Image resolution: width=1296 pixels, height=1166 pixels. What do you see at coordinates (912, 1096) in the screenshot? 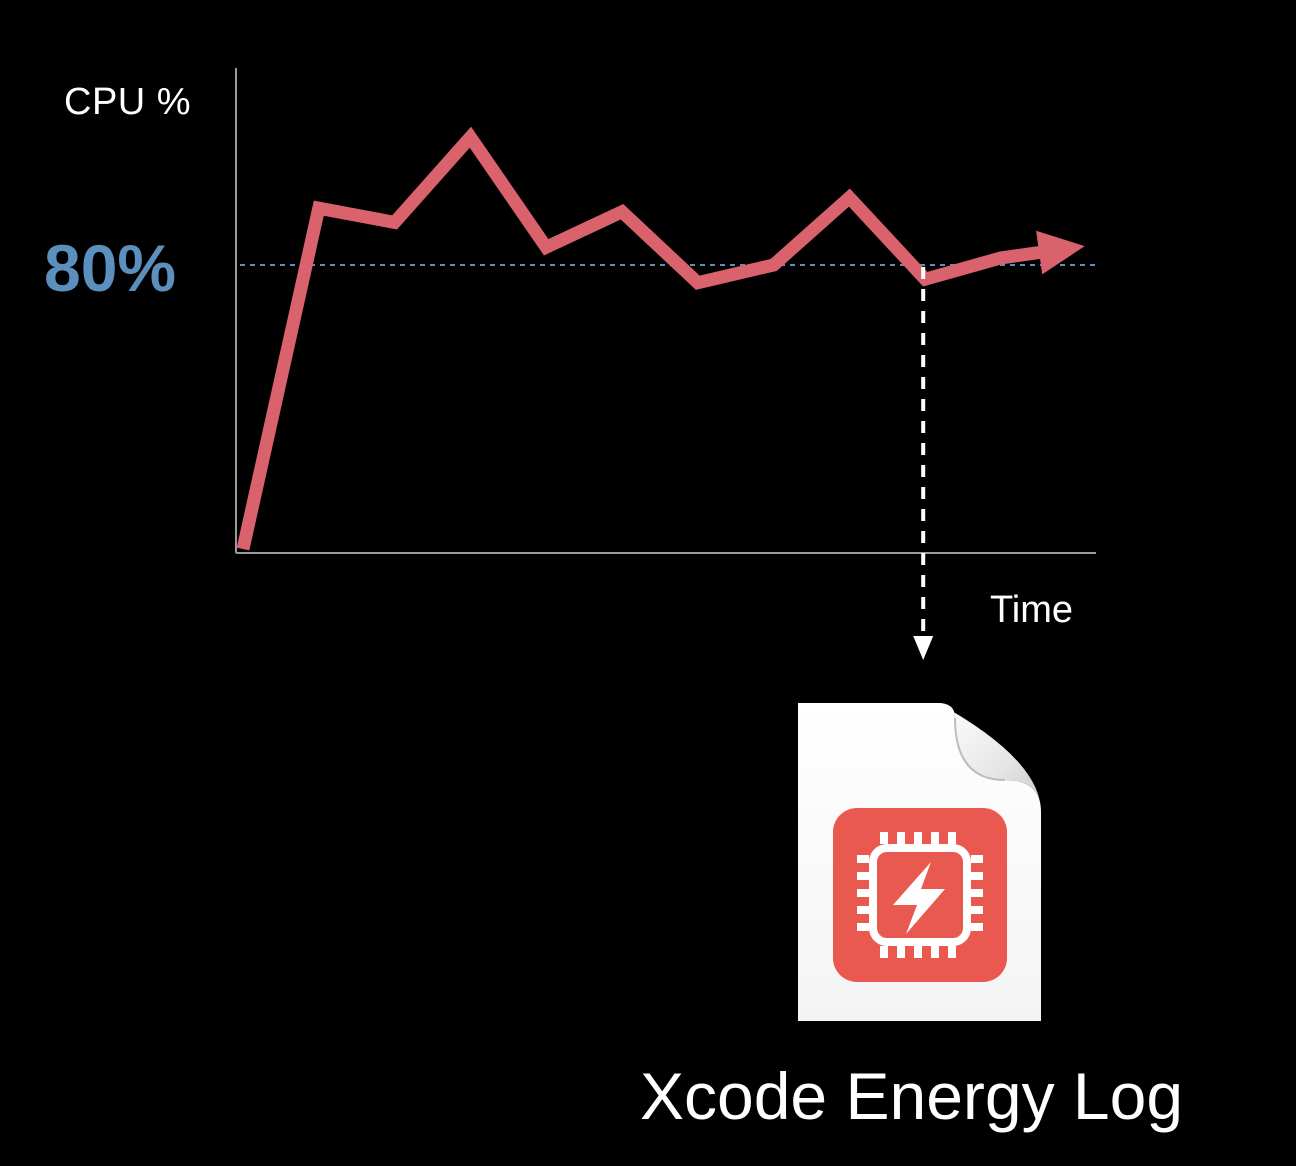
I see `document-title: Xcode Energy Log` at bounding box center [912, 1096].